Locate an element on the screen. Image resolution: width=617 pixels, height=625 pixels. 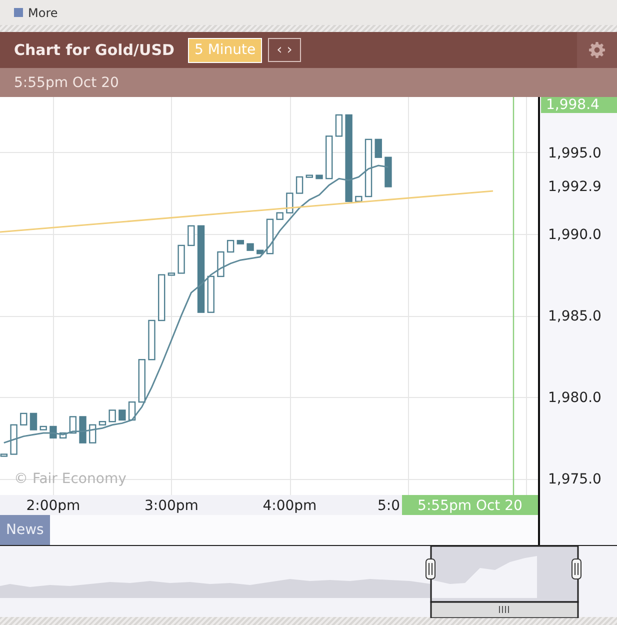
time-axis-label: 3:00pm is located at coordinates (171, 506).